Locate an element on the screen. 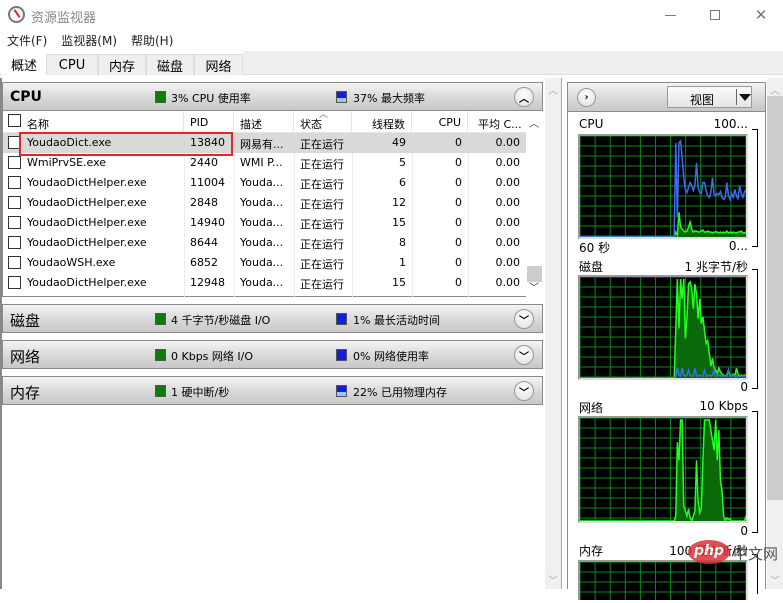 Image resolution: width=783 pixels, height=603 pixels. disk-io-area is located at coordinates (663, 328).